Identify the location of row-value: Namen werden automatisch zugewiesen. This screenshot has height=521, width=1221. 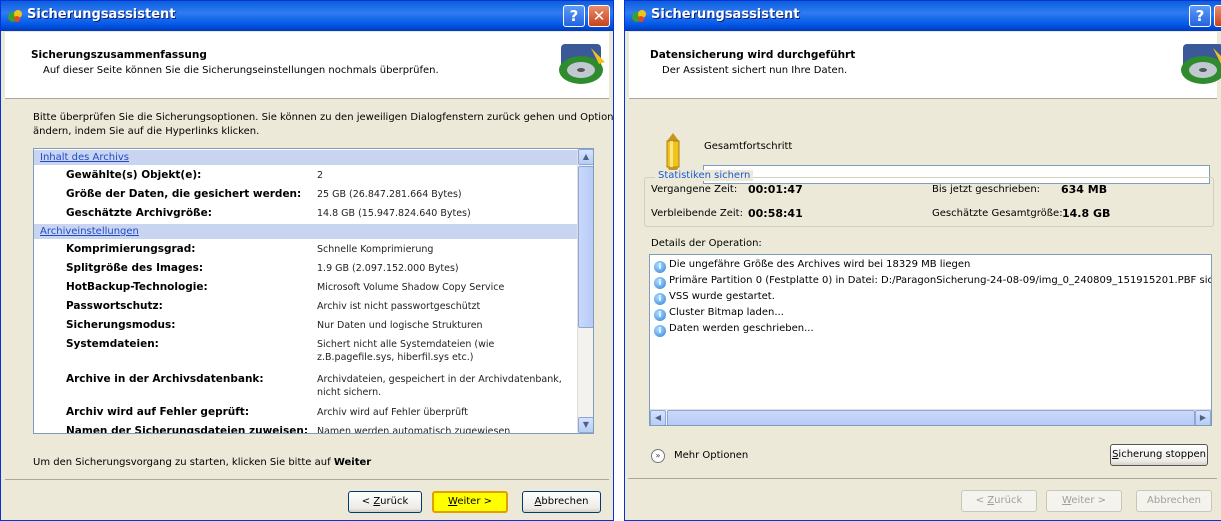
(414, 430).